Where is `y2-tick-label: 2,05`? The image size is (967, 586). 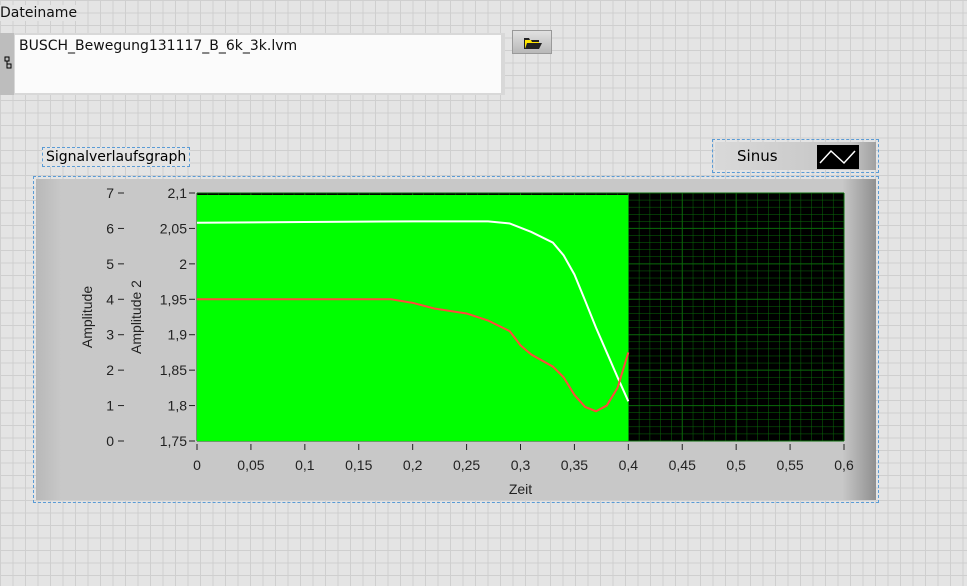
y2-tick-label: 2,05 is located at coordinates (173, 228).